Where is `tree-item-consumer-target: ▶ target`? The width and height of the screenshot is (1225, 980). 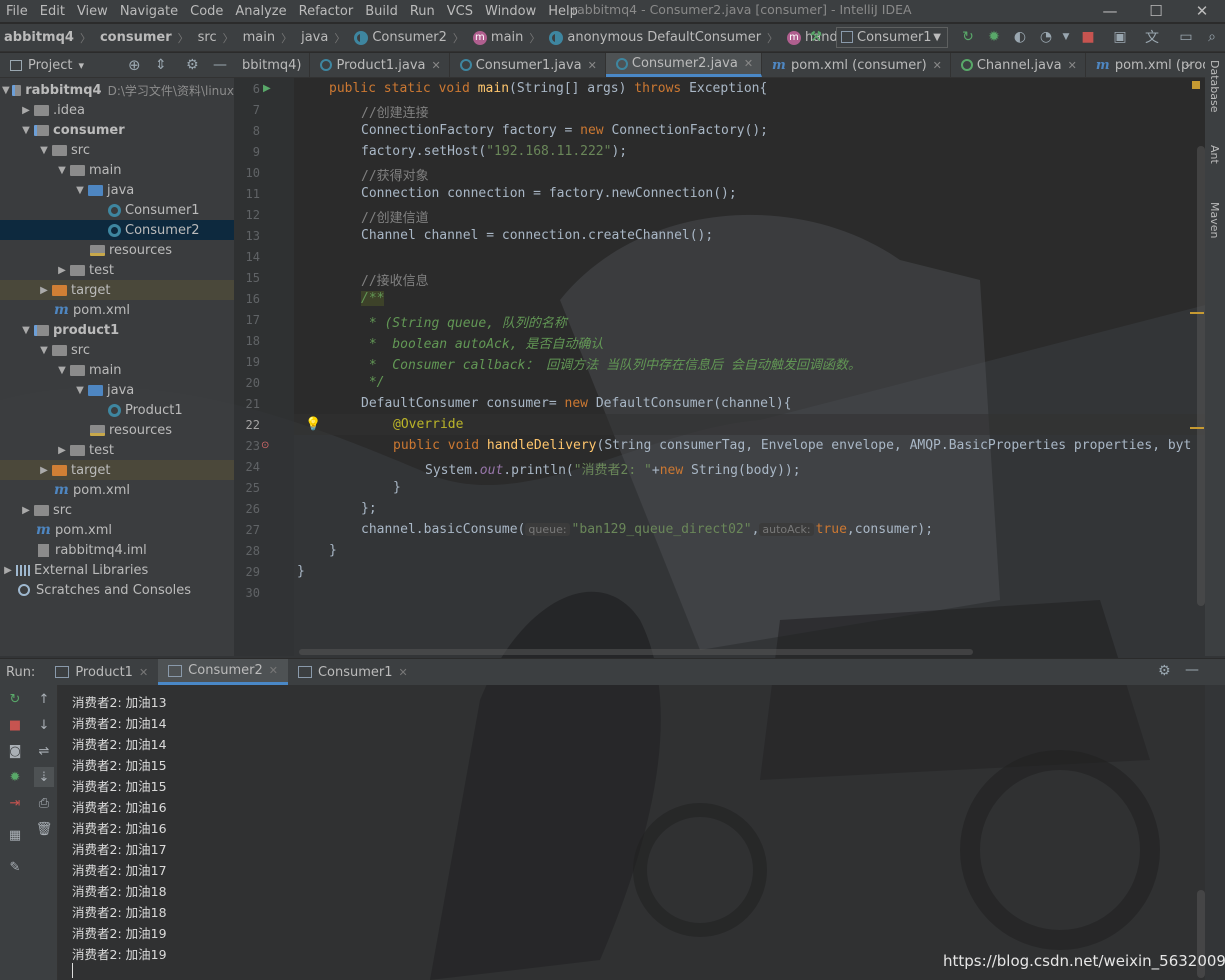 tree-item-consumer-target: ▶ target is located at coordinates (117, 290).